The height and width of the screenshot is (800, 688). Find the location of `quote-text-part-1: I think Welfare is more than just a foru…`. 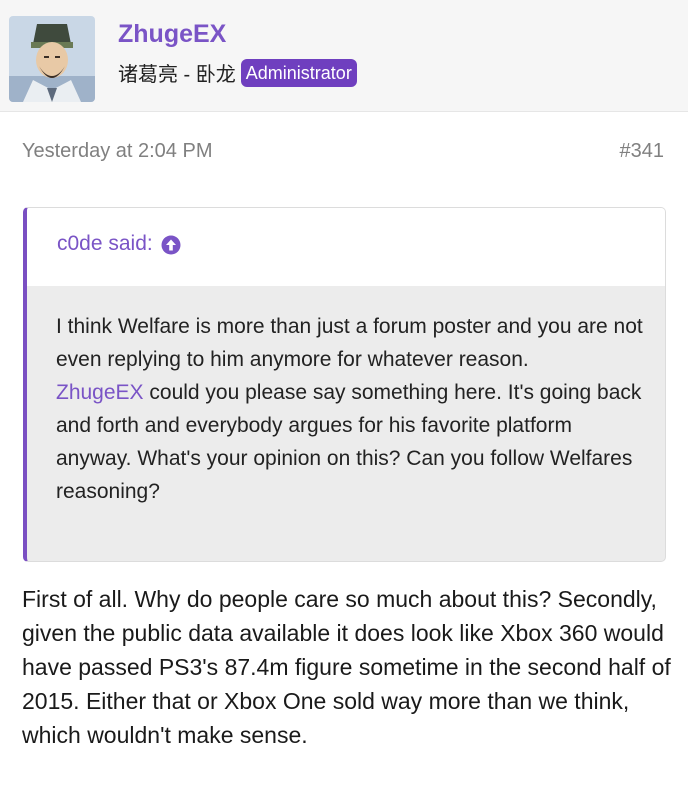

quote-text-part-1: I think Welfare is more than just a foru… is located at coordinates (349, 343).